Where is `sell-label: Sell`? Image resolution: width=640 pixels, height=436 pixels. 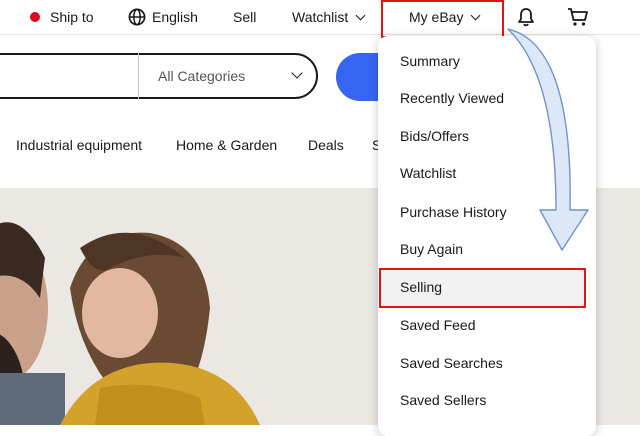
sell-label: Sell is located at coordinates (245, 17).